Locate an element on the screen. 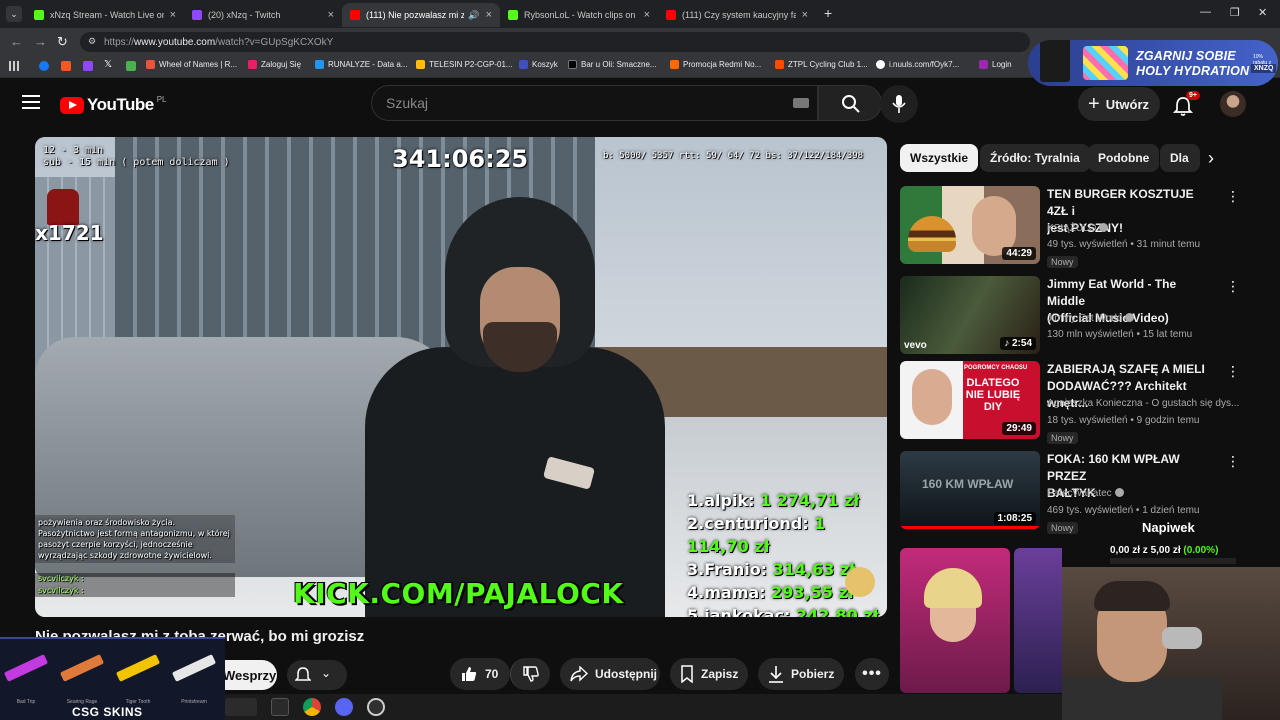 This screenshot has height=720, width=1280. bookmark-koszyk: Koszyk is located at coordinates (538, 64).